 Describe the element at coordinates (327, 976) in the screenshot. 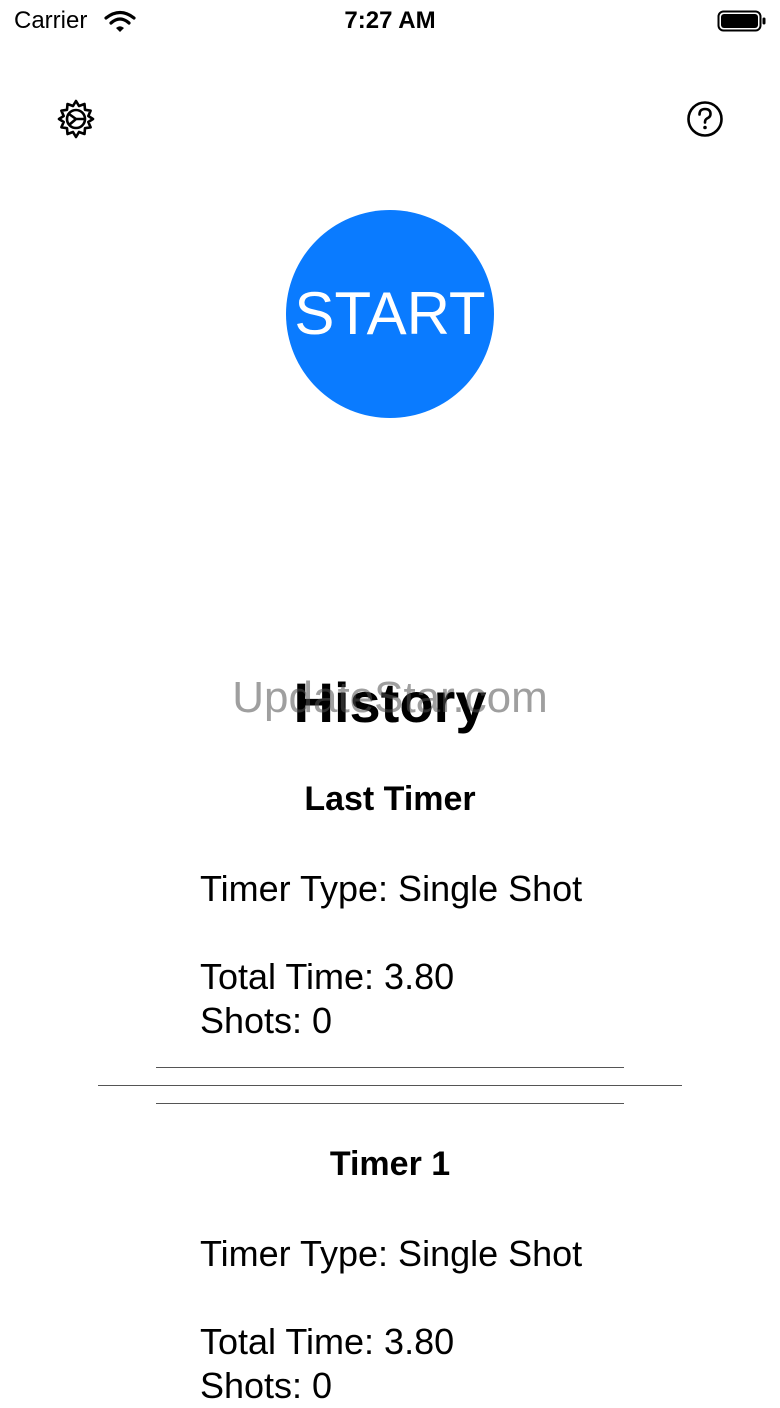

I see `last-timer-total-time: Total Time: 3.80` at that location.